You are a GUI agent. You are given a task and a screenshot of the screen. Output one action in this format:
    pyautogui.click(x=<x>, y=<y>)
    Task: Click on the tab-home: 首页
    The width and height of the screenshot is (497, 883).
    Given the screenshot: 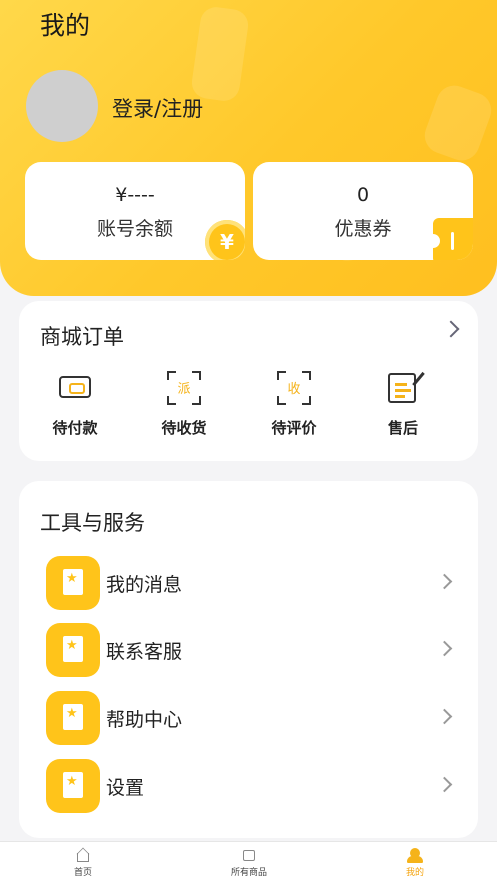 What is the action you would take?
    pyautogui.click(x=83, y=862)
    